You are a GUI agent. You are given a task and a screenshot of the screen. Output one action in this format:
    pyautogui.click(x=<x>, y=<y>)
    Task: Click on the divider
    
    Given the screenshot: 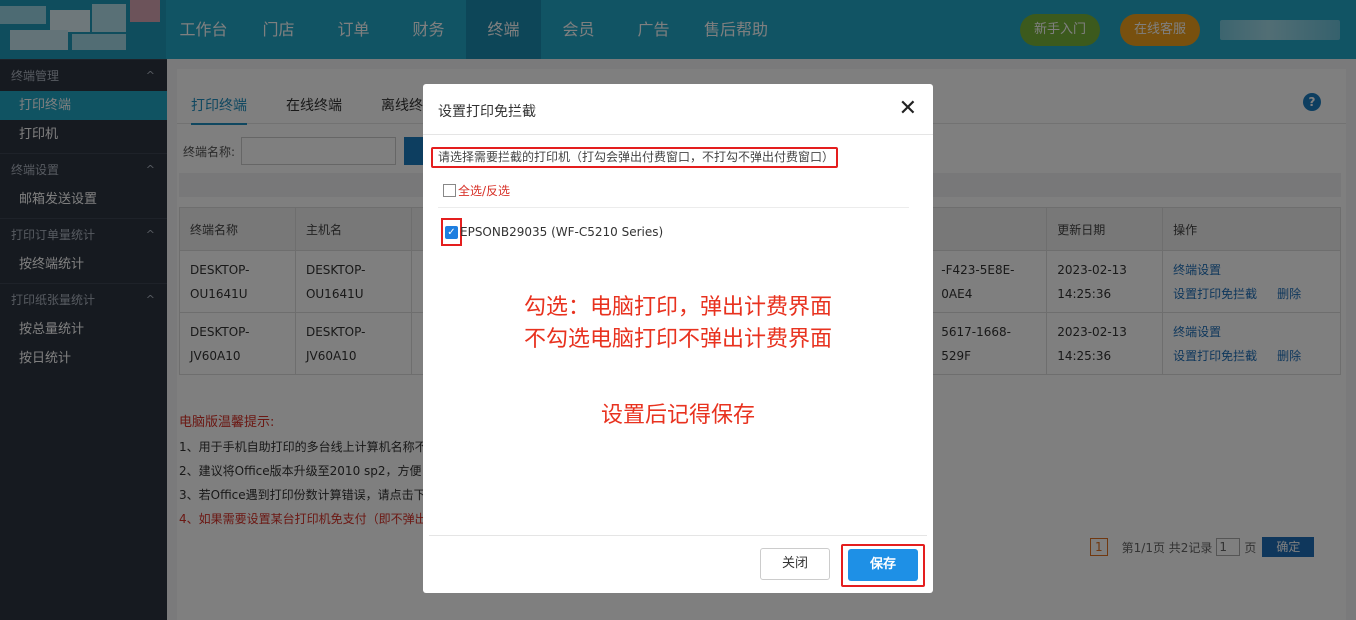 What is the action you would take?
    pyautogui.click(x=673, y=207)
    